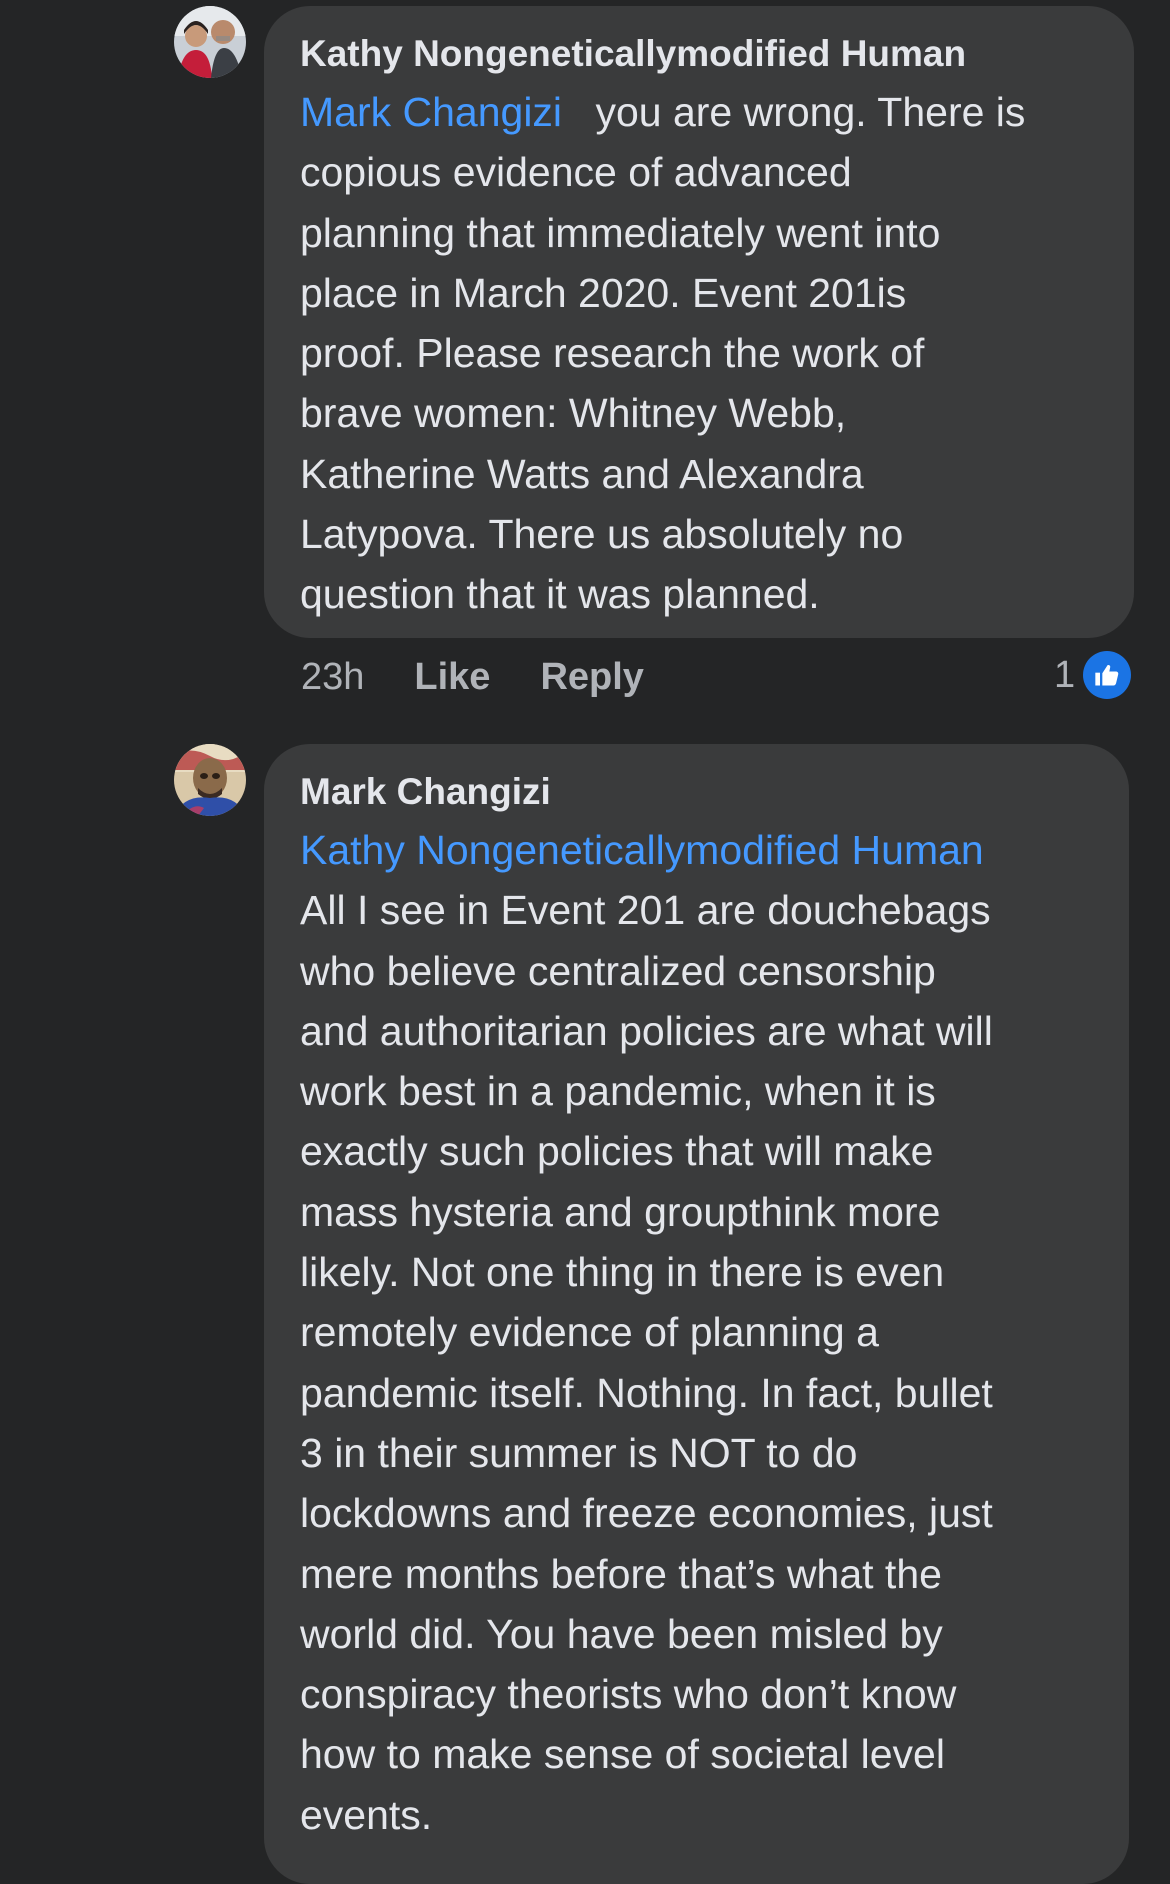 This screenshot has height=1884, width=1170. Describe the element at coordinates (579, 1452) in the screenshot. I see `comment-line: 3 in their summer is NOT to do` at that location.